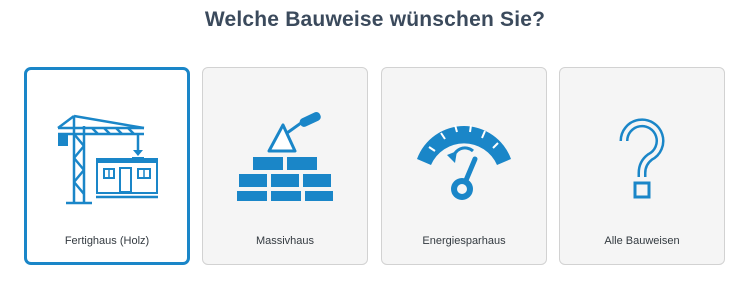 The height and width of the screenshot is (288, 750). What do you see at coordinates (464, 156) in the screenshot?
I see `gauge-icon` at bounding box center [464, 156].